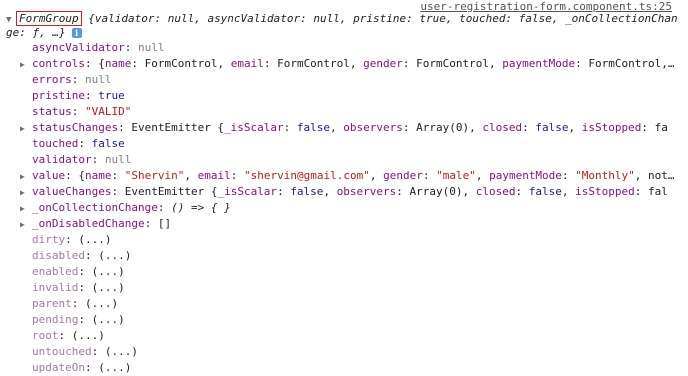 This screenshot has height=376, width=688. Describe the element at coordinates (55, 271) in the screenshot. I see `property-key: enabled` at that location.